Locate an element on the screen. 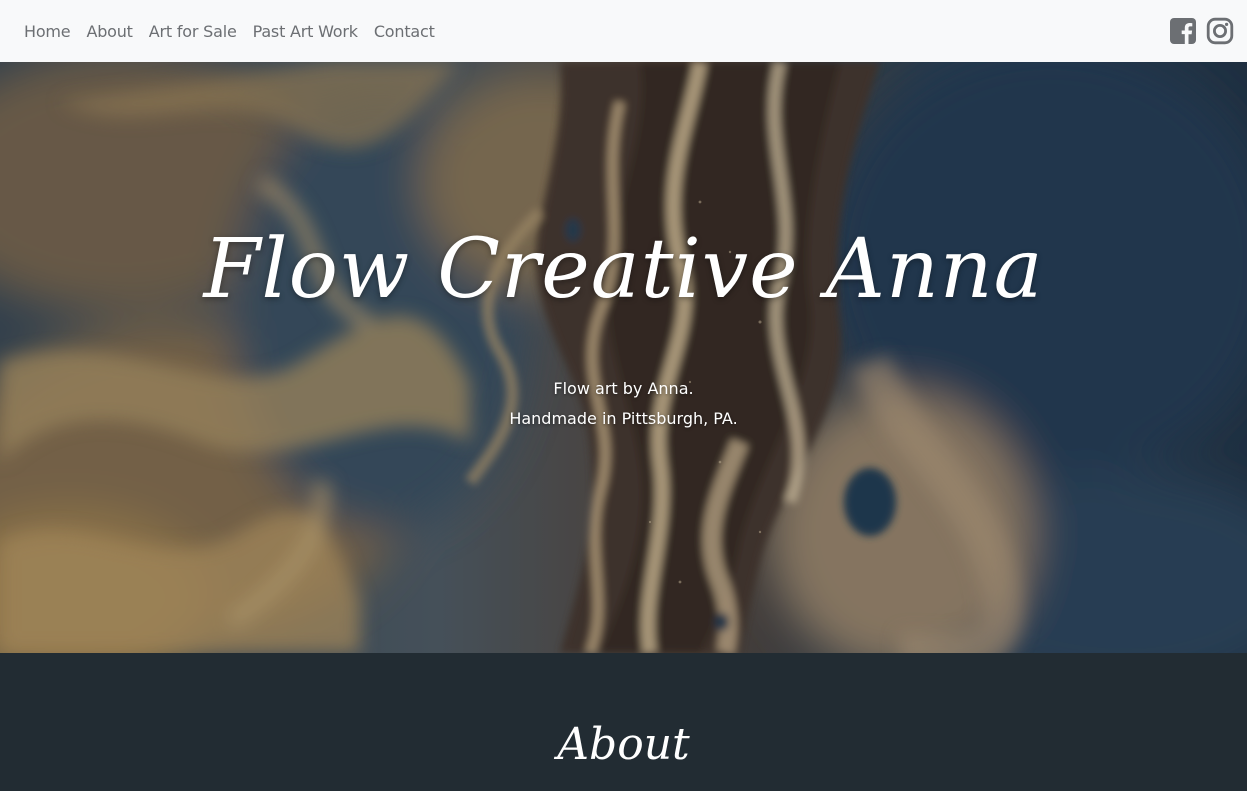 This screenshot has height=791, width=1247. about-heading: About is located at coordinates (623, 744).